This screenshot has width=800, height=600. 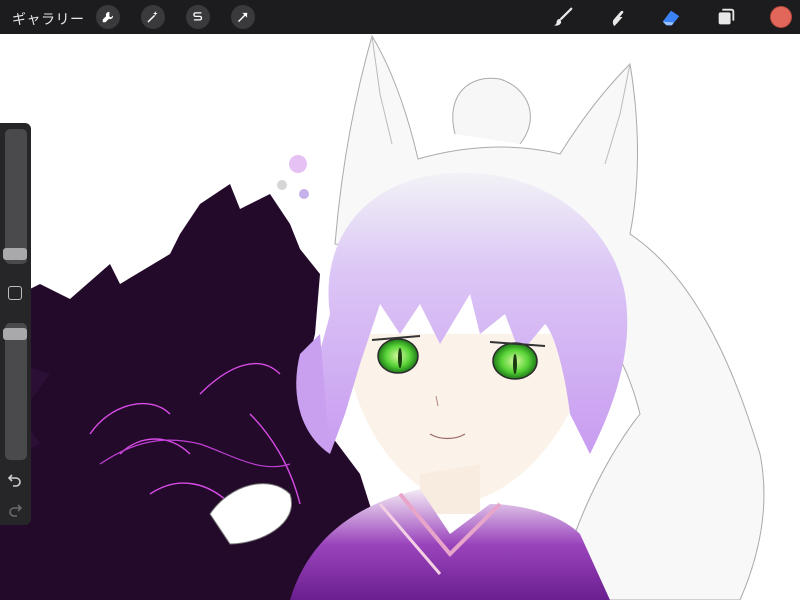 What do you see at coordinates (726, 17) in the screenshot?
I see `layers-icon` at bounding box center [726, 17].